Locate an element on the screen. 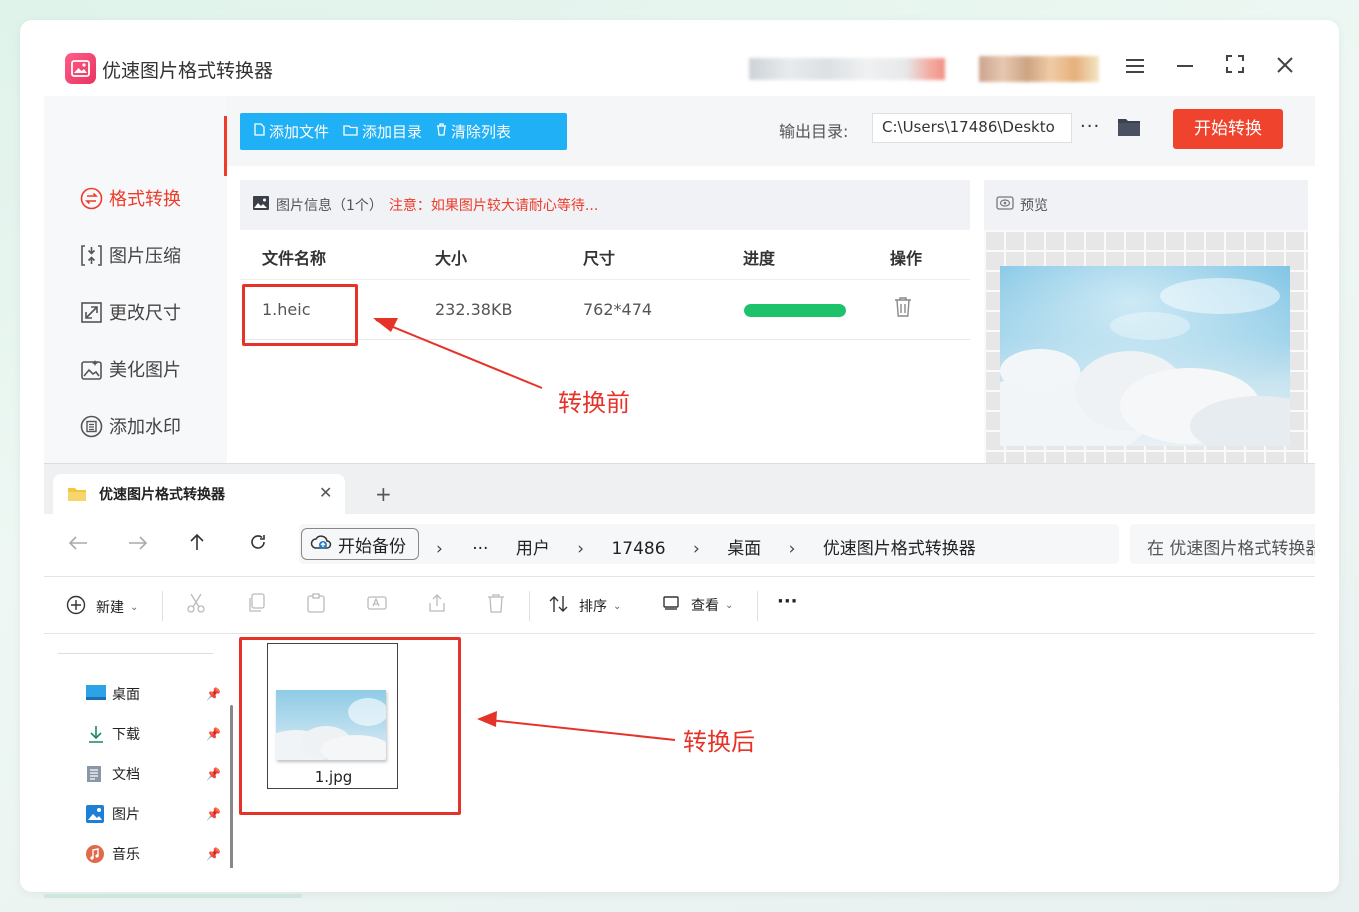 Image resolution: width=1359 pixels, height=912 pixels. table-header: 文件名称 大小 尺寸 进度 操作 is located at coordinates (605, 255).